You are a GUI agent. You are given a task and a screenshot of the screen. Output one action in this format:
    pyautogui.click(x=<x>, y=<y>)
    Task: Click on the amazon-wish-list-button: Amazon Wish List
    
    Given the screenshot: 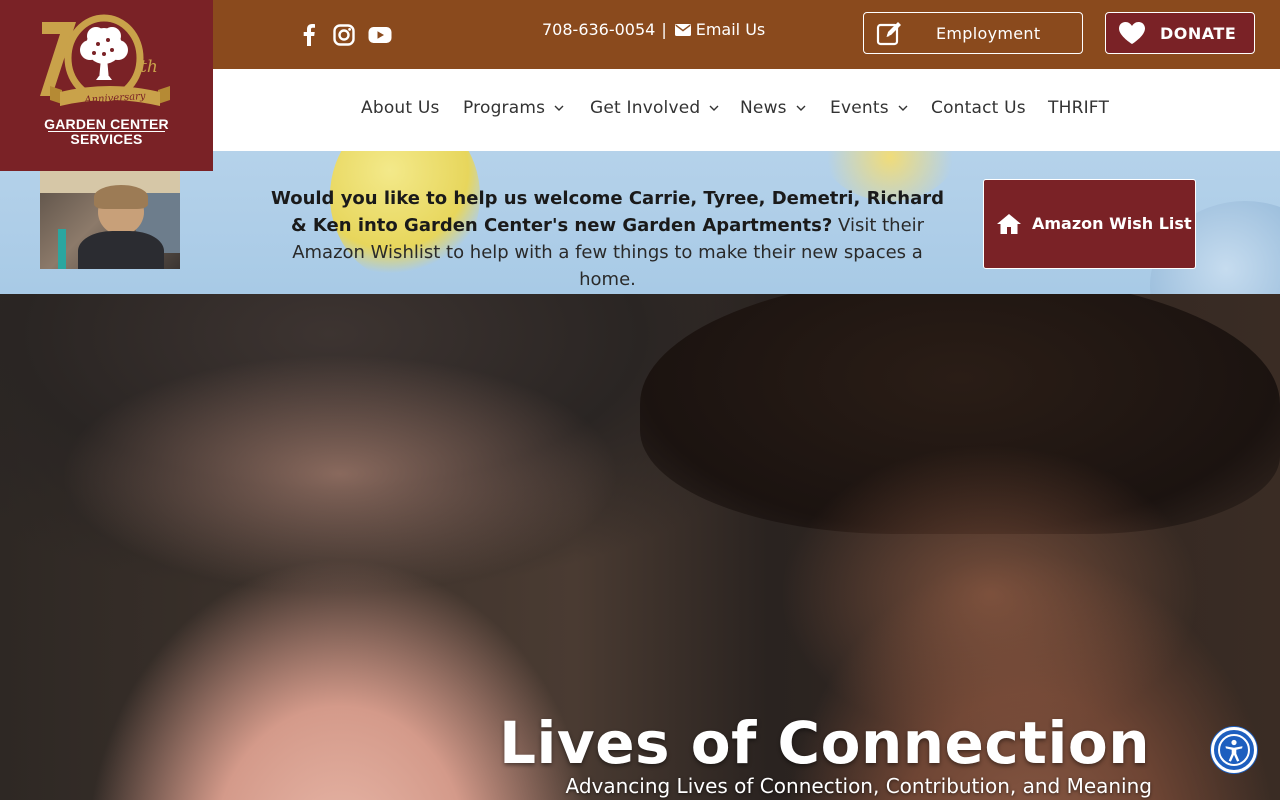 What is the action you would take?
    pyautogui.click(x=1089, y=224)
    